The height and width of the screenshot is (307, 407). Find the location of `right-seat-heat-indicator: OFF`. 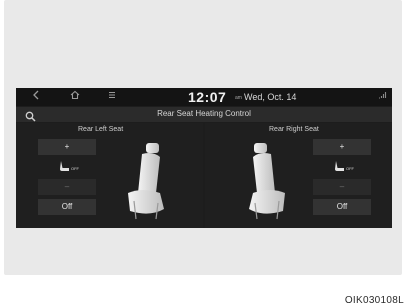

right-seat-heat-indicator: OFF is located at coordinates (342, 167).